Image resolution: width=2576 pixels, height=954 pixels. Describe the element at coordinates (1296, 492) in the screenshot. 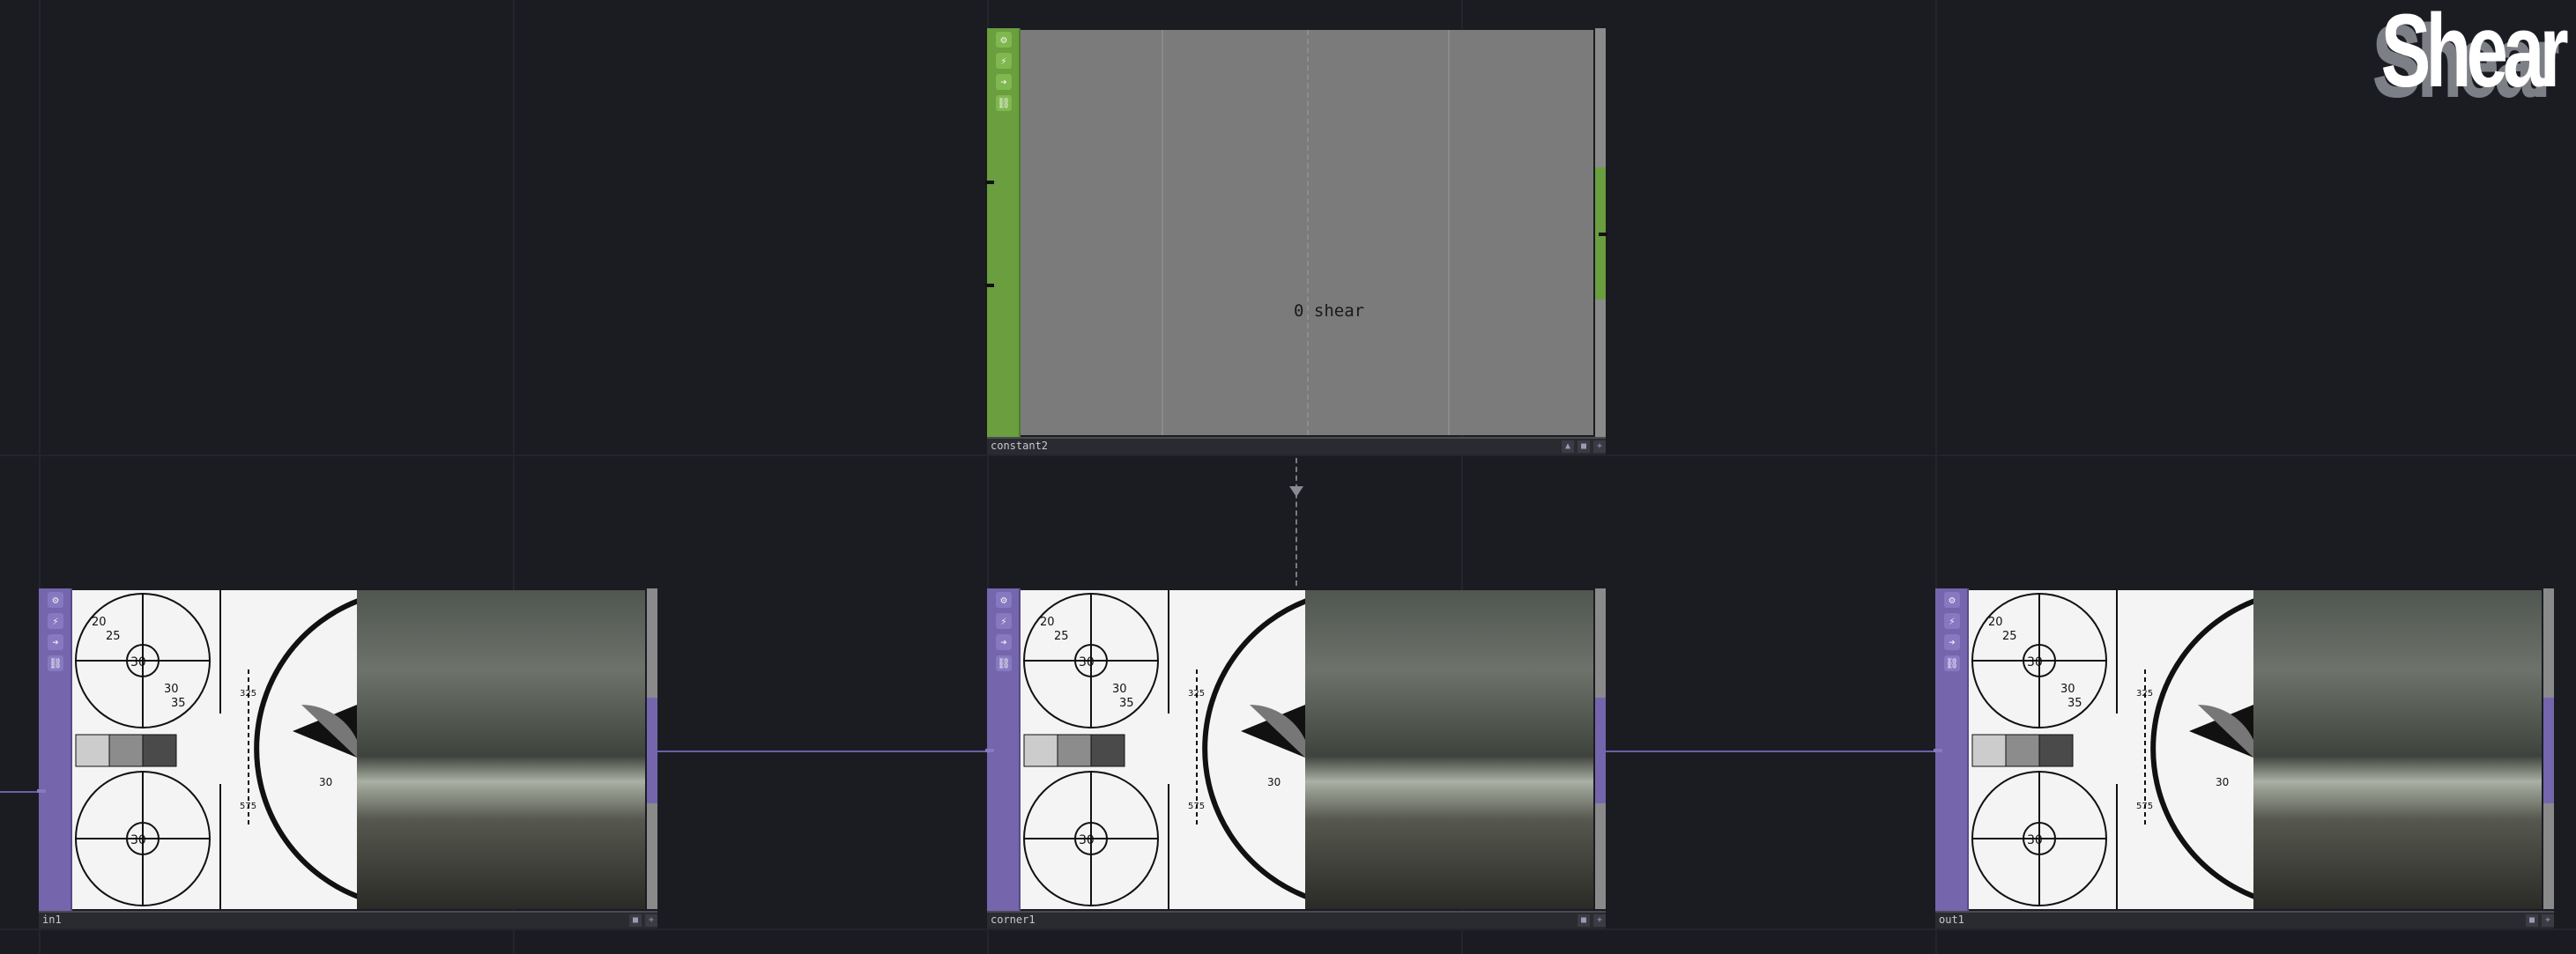

I see `dependency-arrow-icon` at that location.